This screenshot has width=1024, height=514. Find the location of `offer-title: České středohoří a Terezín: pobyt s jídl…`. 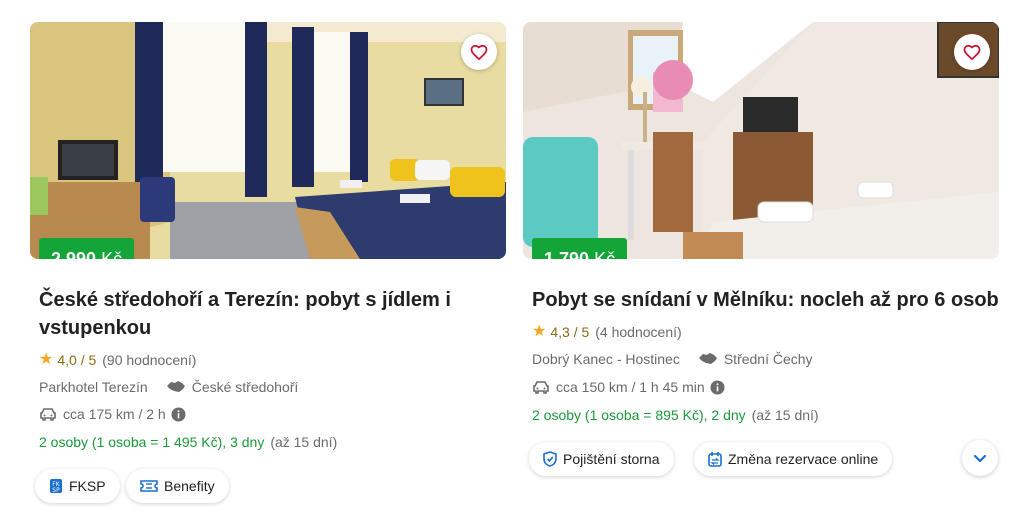

offer-title: České středohoří a Terezín: pobyt s jídl… is located at coordinates (254, 314).